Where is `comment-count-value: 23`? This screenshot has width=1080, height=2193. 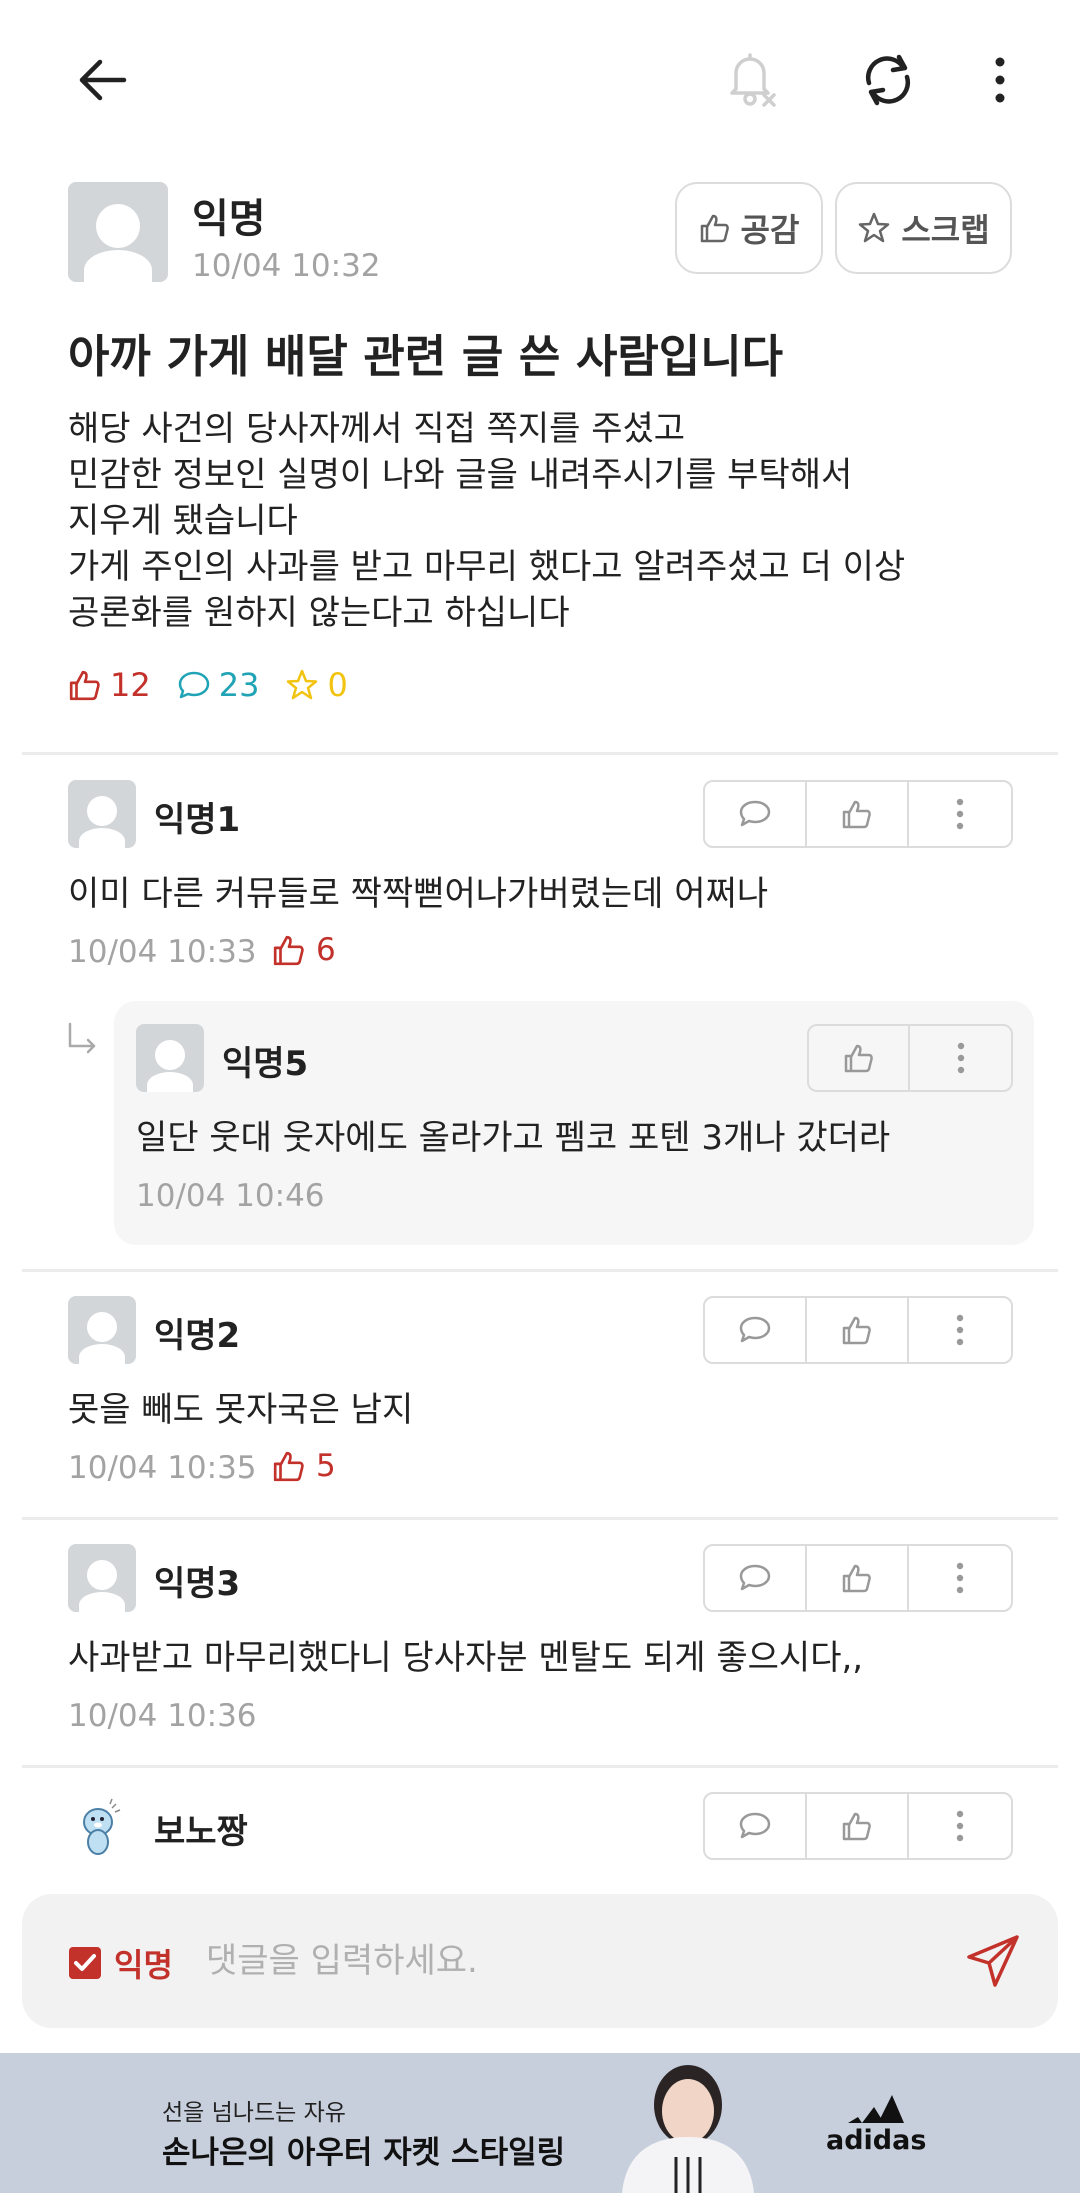
comment-count-value: 23 is located at coordinates (239, 685).